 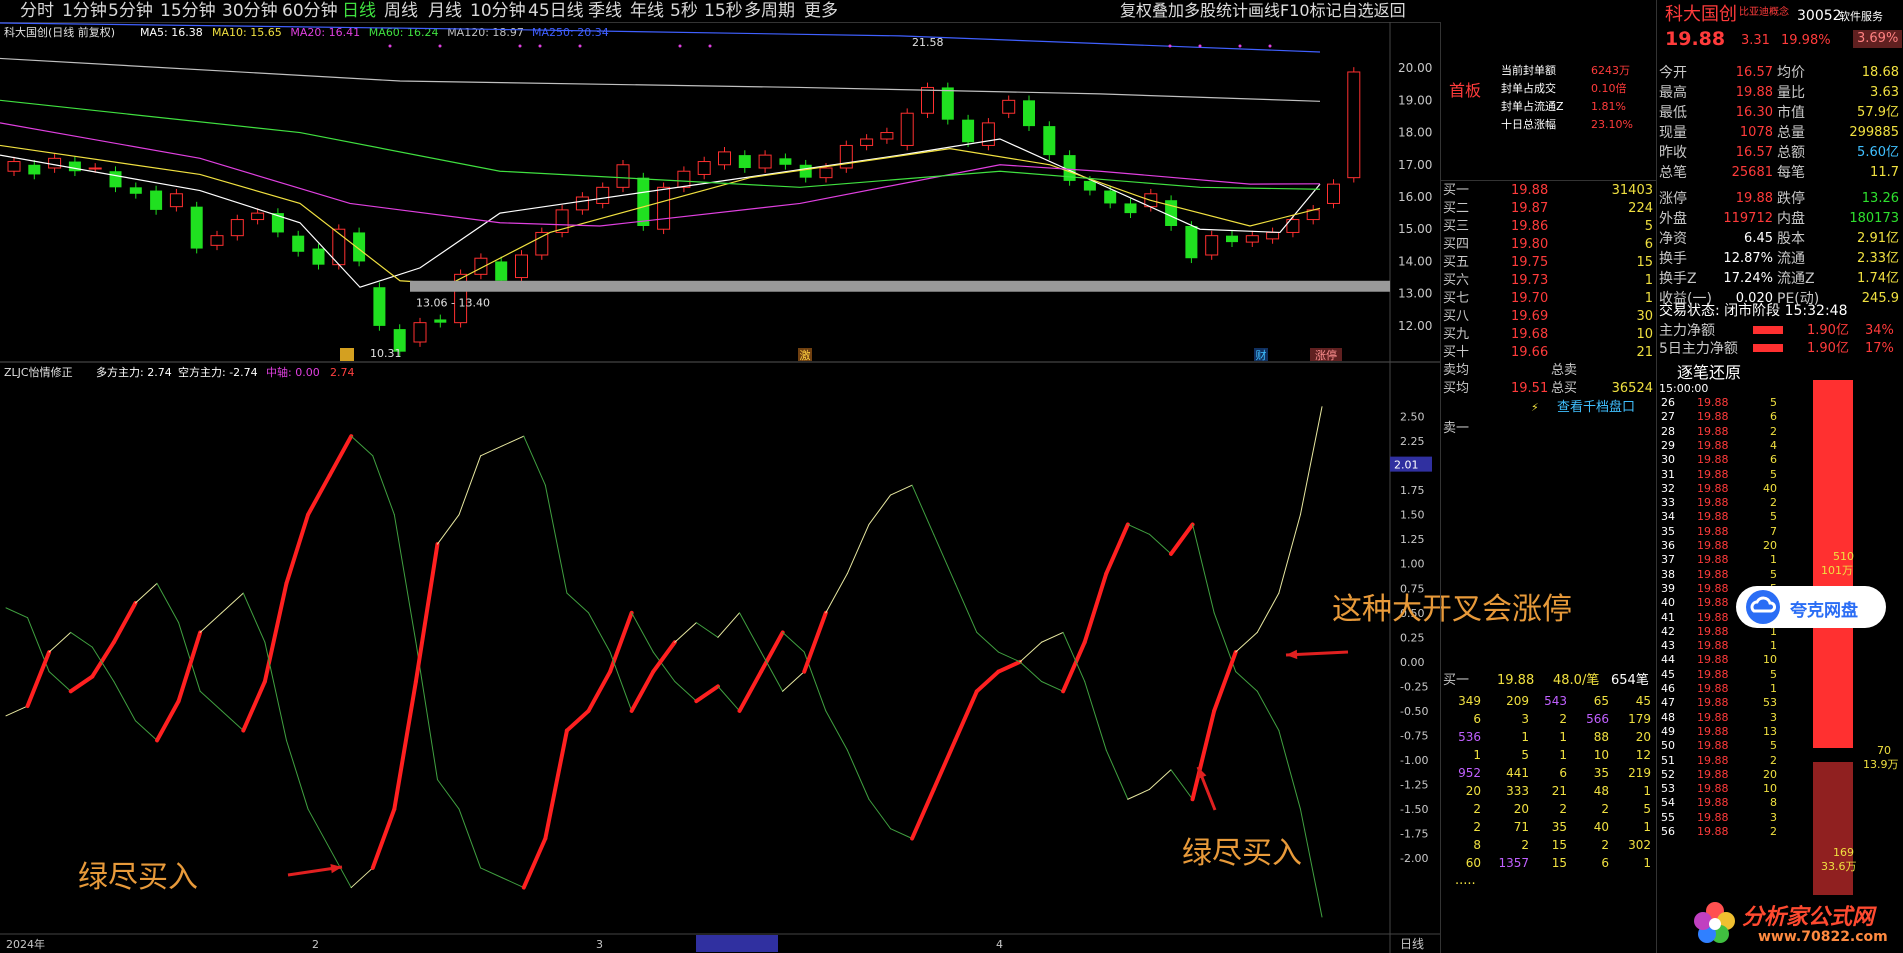 What do you see at coordinates (1576, 680) in the screenshot?
I see `queue-buy1-avg: 48.0/笔` at bounding box center [1576, 680].